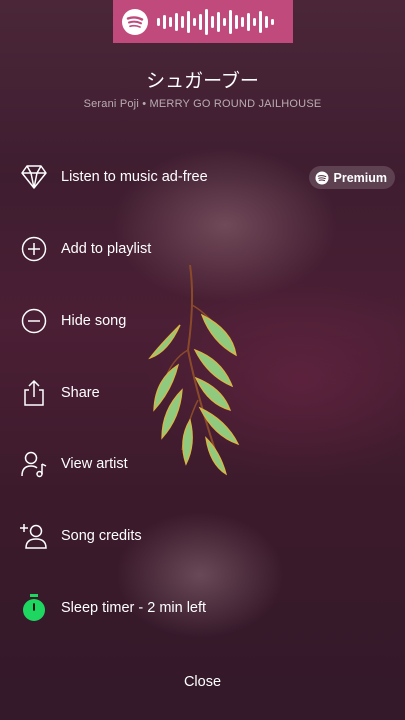 Image resolution: width=405 pixels, height=720 pixels. Describe the element at coordinates (360, 177) in the screenshot. I see `premium-label: Premium` at that location.